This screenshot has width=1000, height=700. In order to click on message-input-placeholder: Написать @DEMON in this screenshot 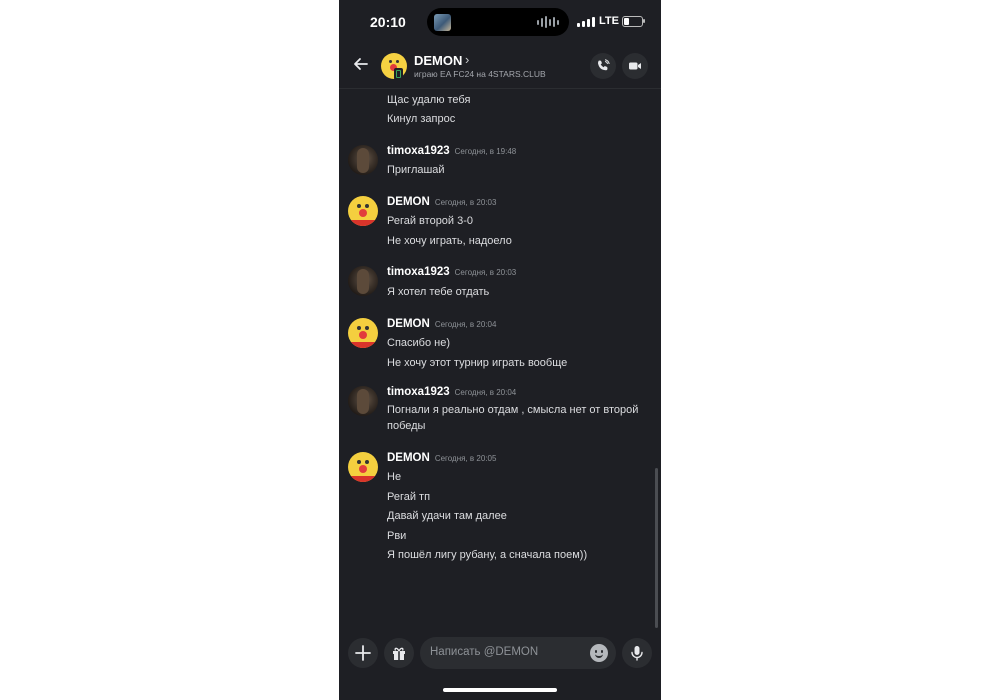, I will do `click(484, 652)`.